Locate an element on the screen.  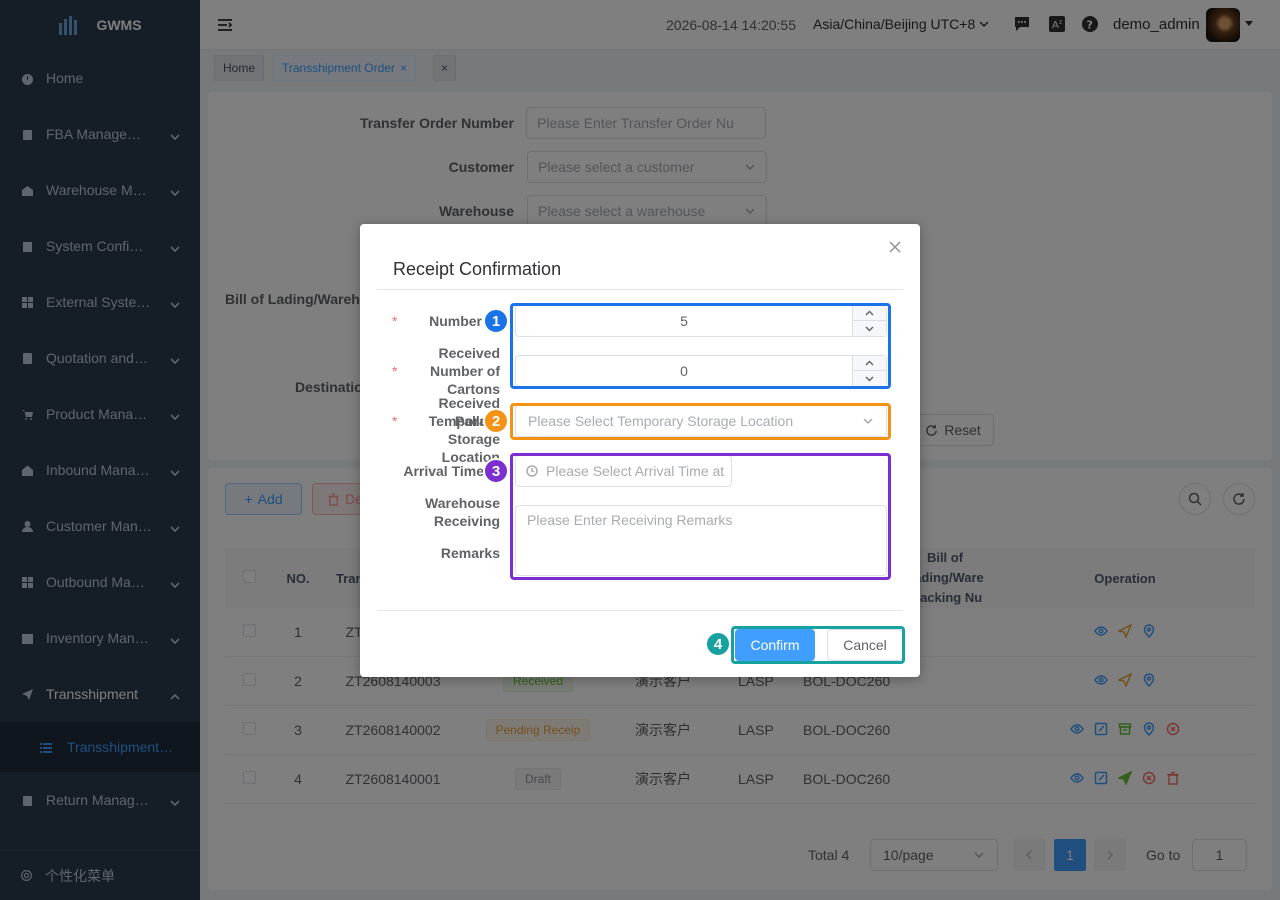
arrival-time-label: Arrival Time is located at coordinates (443, 471).